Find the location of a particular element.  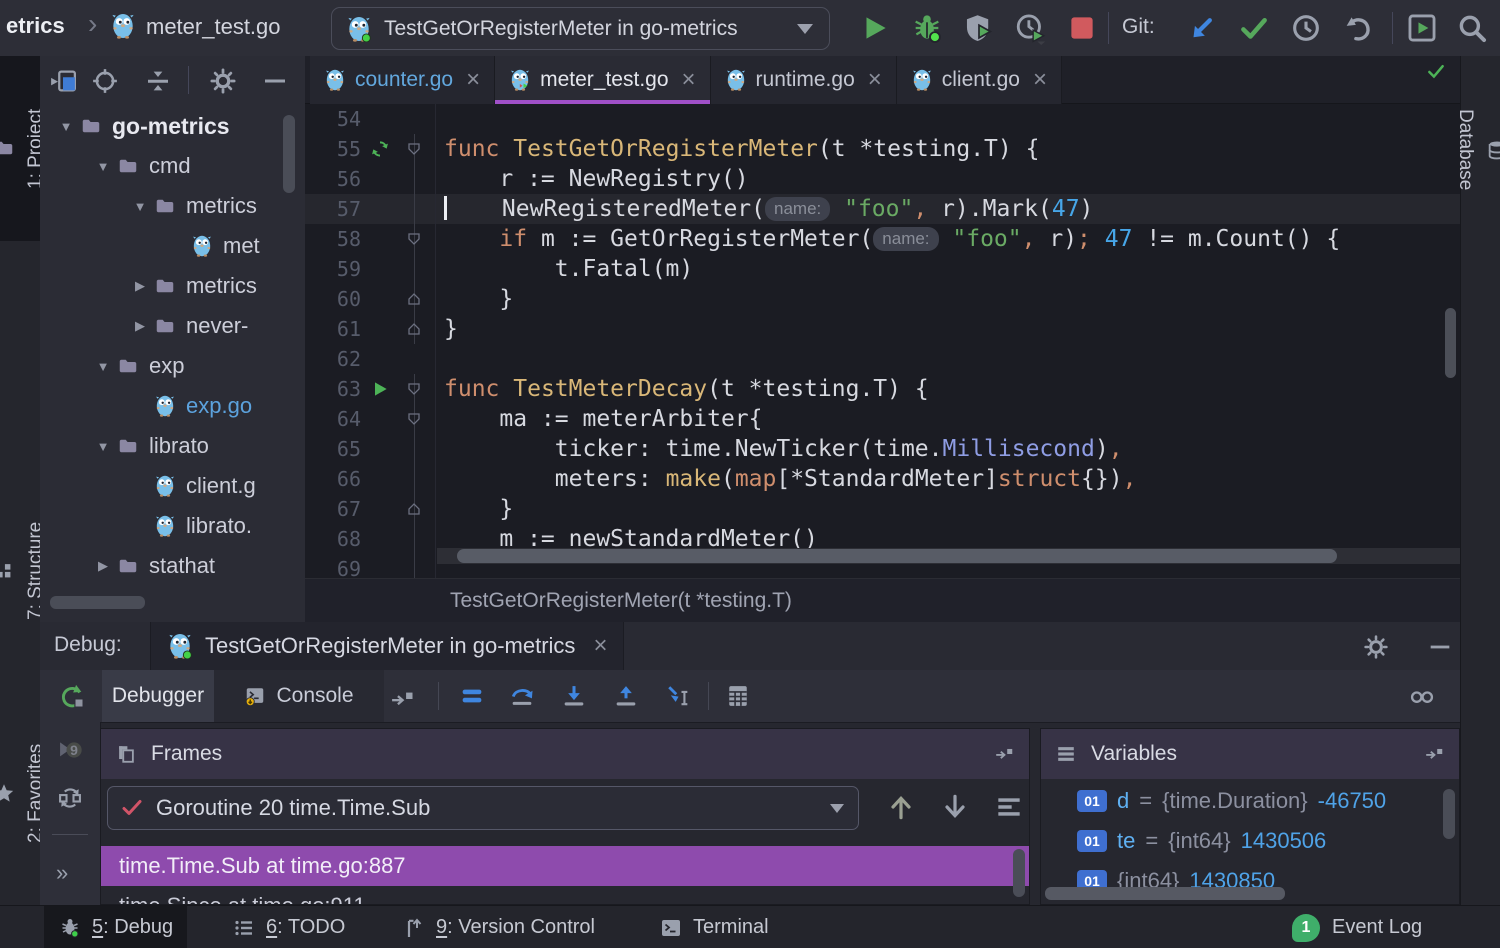

event-log-widget: 1 Event Log is located at coordinates (1357, 927).